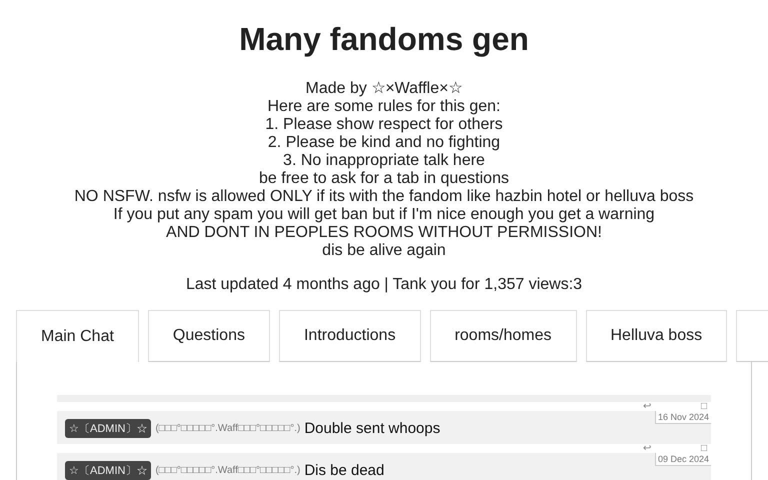  I want to click on rules-text: 3. No inappropriate talk here, so click(384, 161).